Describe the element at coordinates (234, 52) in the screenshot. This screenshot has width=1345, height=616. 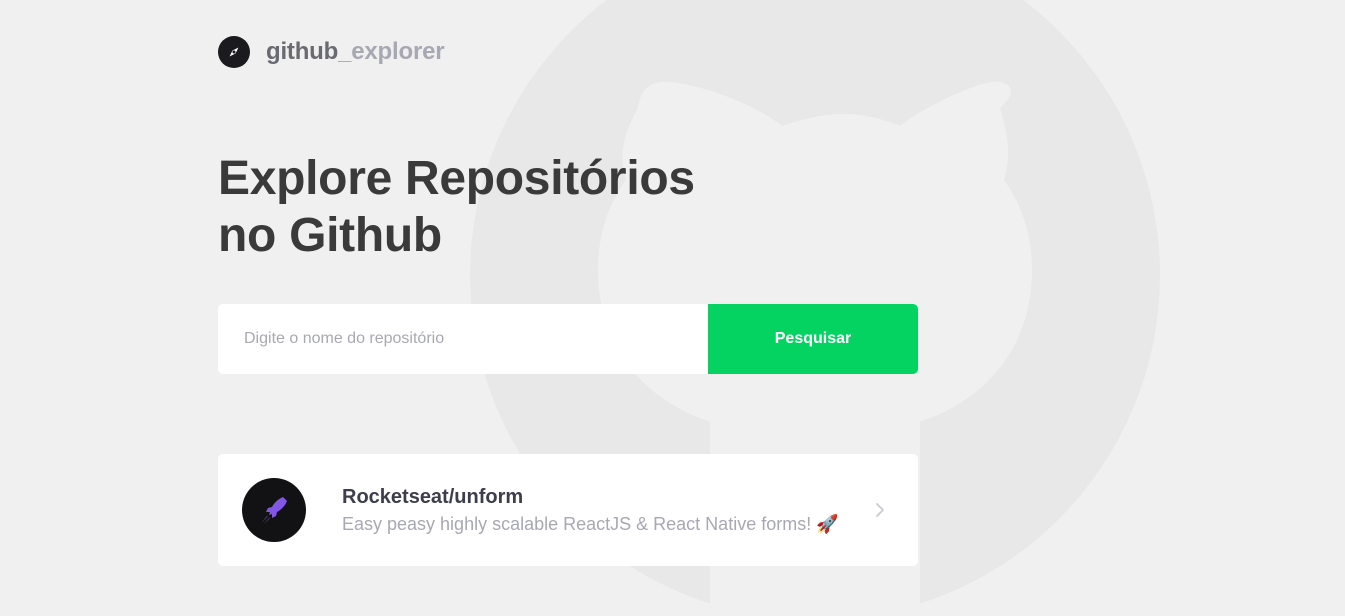
I see `compass-icon` at that location.